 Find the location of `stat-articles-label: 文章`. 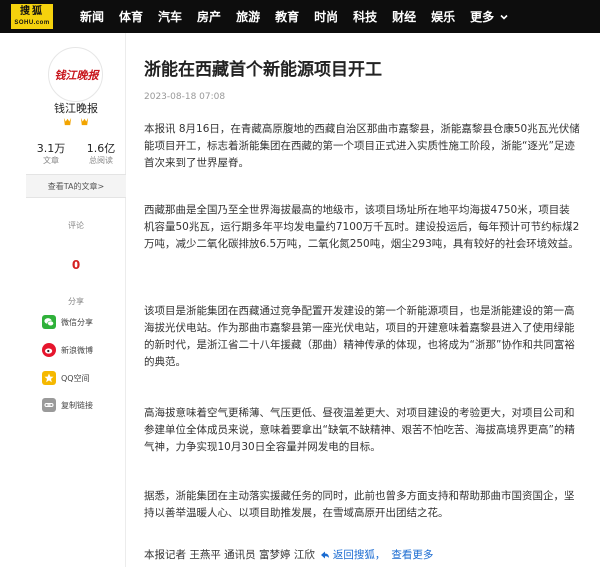

stat-articles-label: 文章 is located at coordinates (51, 160).